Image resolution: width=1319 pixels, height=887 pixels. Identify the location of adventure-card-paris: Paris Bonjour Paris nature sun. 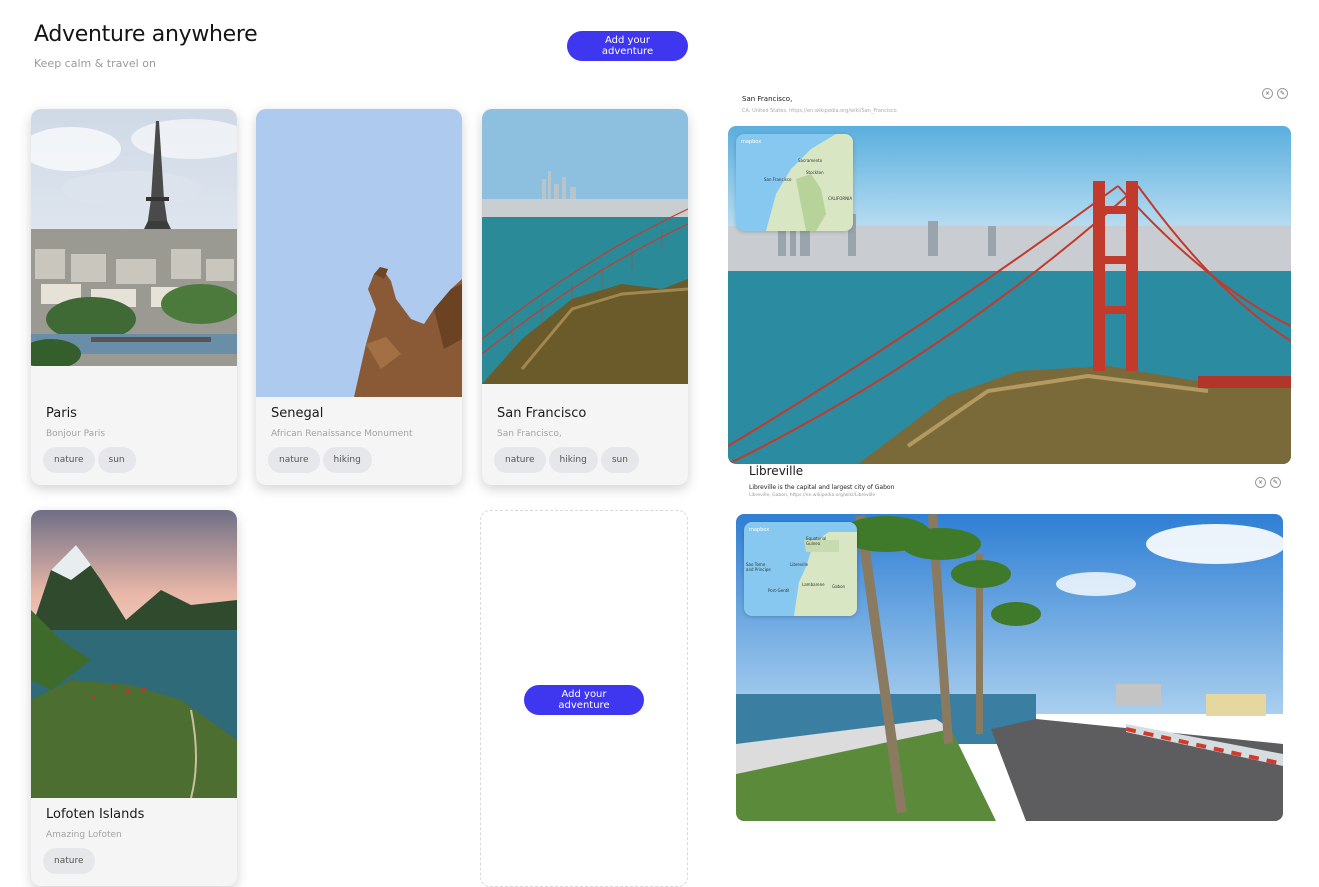
(134, 297).